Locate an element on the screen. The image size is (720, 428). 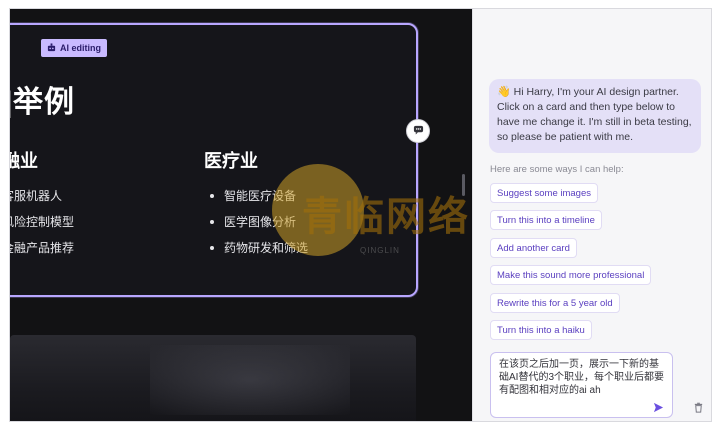
trash-icon is located at coordinates (698, 409).